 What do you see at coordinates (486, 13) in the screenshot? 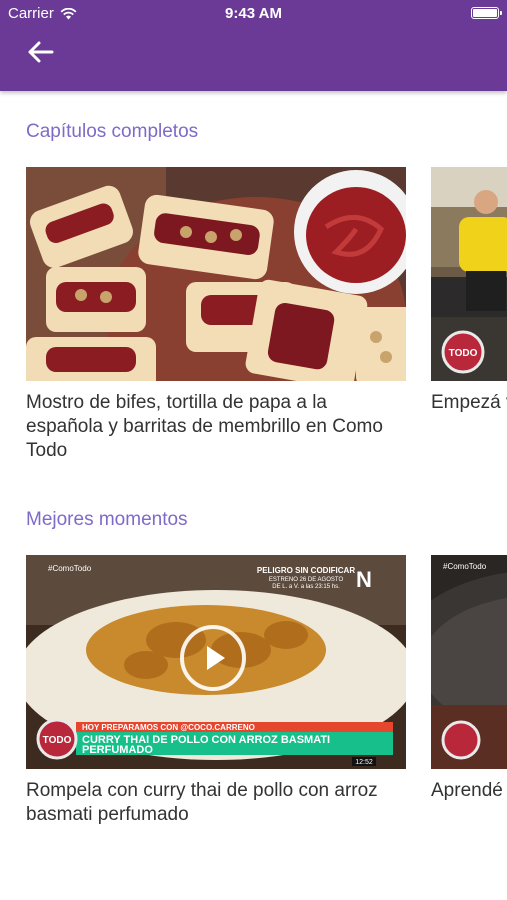
I see `battery-icon` at bounding box center [486, 13].